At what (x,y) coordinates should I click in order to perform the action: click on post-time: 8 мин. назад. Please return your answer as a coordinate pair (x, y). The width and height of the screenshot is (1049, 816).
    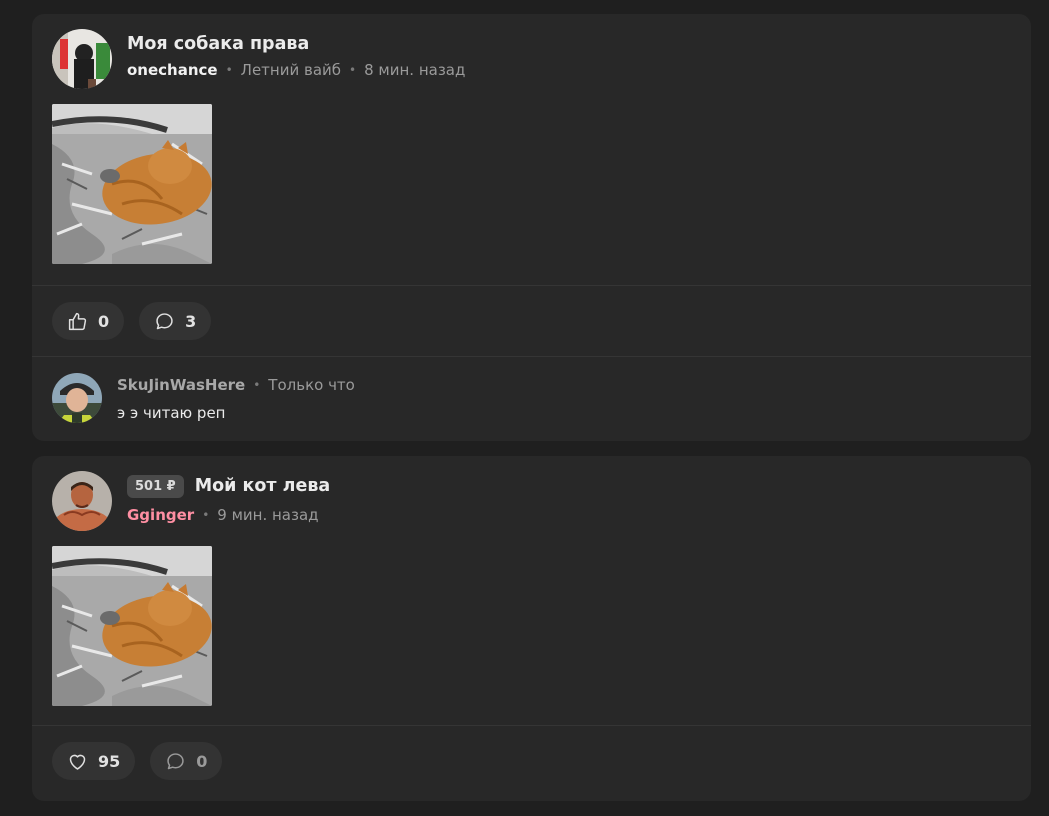
    Looking at the image, I should click on (415, 70).